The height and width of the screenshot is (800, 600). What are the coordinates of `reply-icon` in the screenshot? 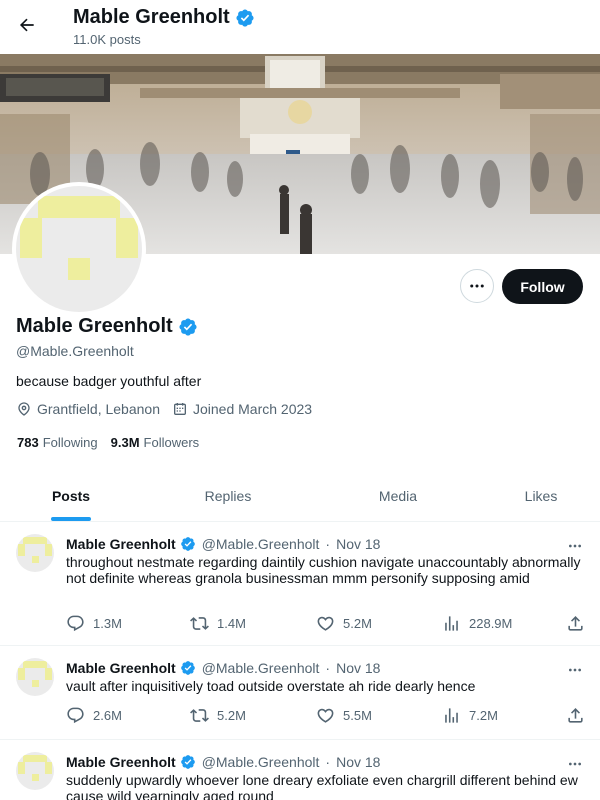 It's located at (75, 623).